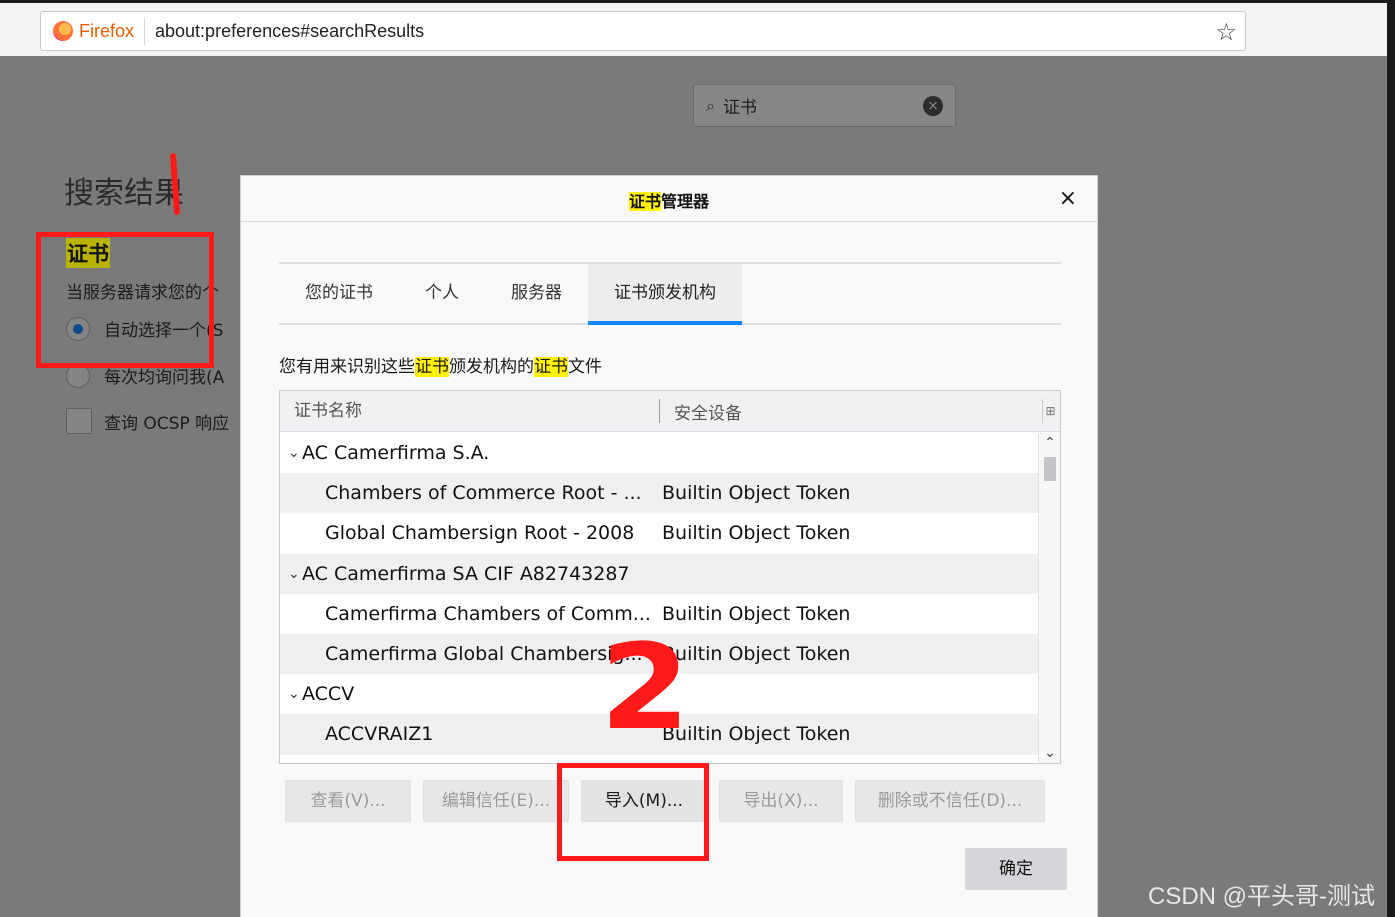  Describe the element at coordinates (633, 812) in the screenshot. I see `annotation-box-import` at that location.